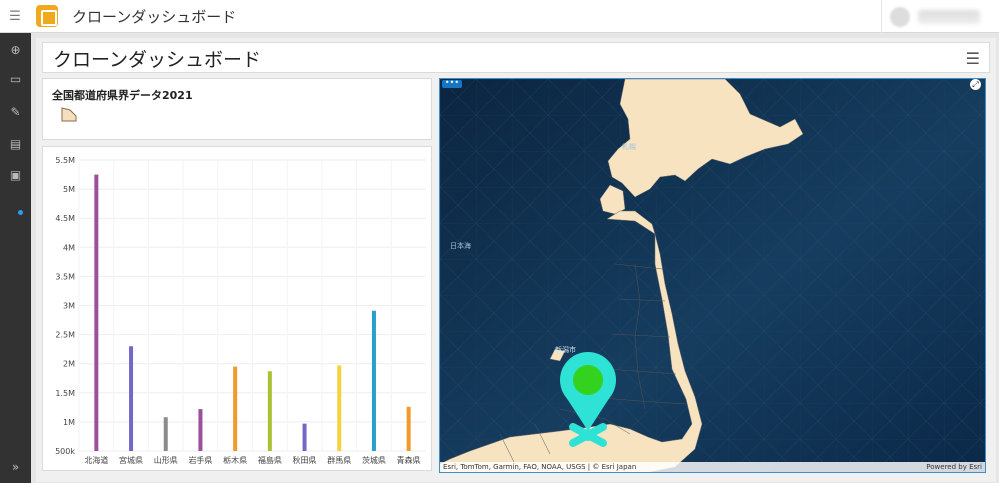 This screenshot has height=483, width=999. What do you see at coordinates (69, 247) in the screenshot?
I see `y-tick-label: 4M` at bounding box center [69, 247].